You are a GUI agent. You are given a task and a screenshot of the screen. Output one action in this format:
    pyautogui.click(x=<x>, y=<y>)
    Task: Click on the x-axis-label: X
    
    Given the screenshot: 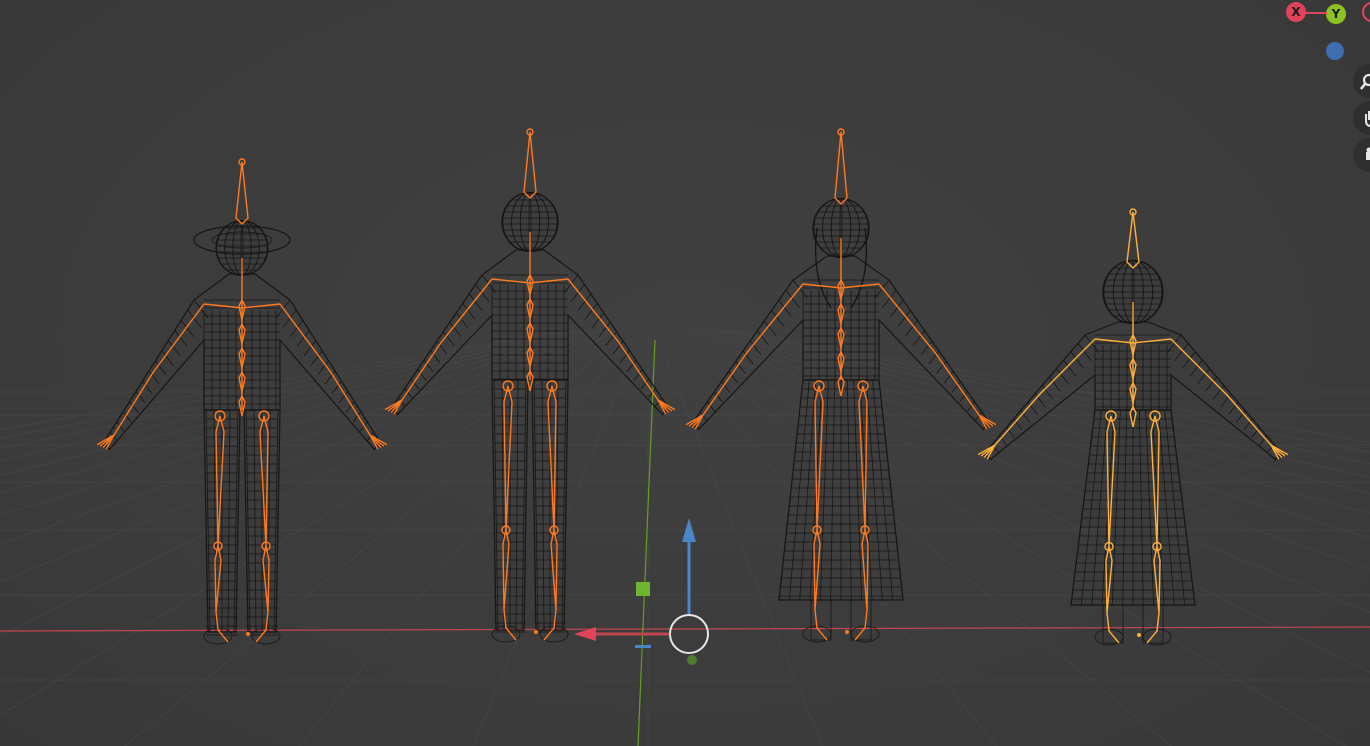 What is the action you would take?
    pyautogui.click(x=1296, y=12)
    